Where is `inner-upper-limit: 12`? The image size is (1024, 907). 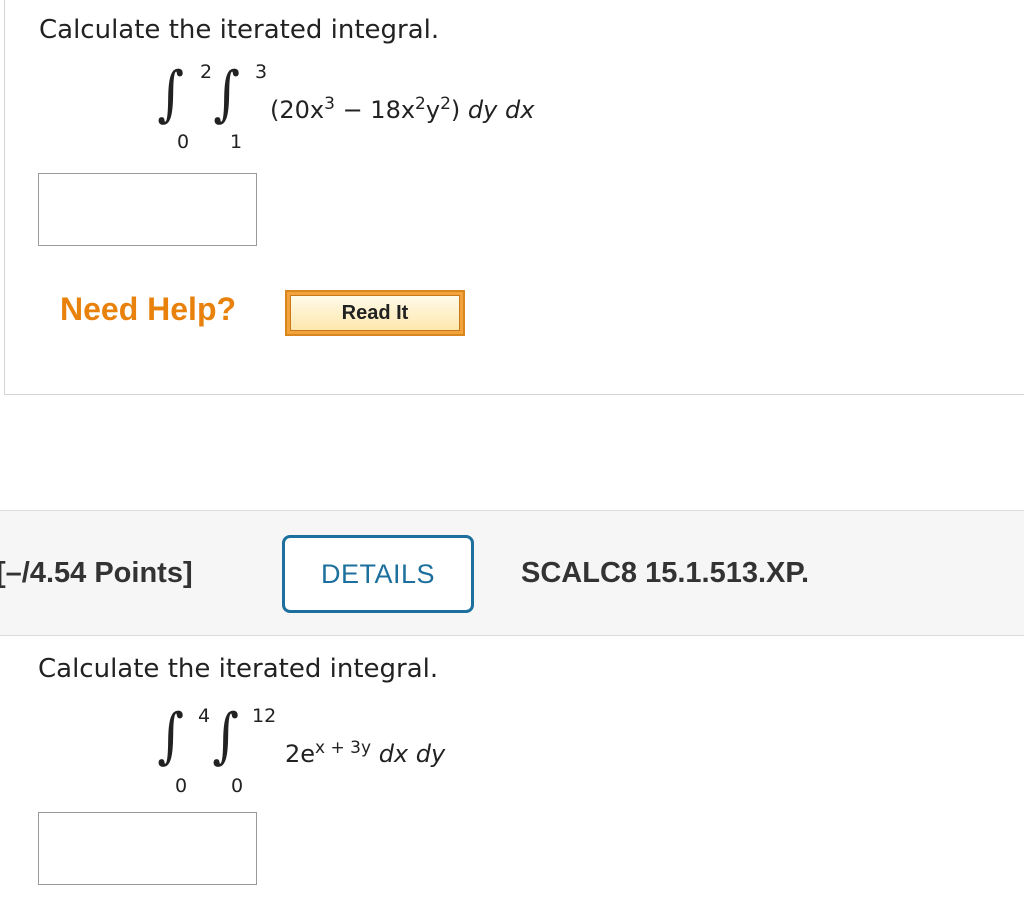
inner-upper-limit: 12 is located at coordinates (264, 716).